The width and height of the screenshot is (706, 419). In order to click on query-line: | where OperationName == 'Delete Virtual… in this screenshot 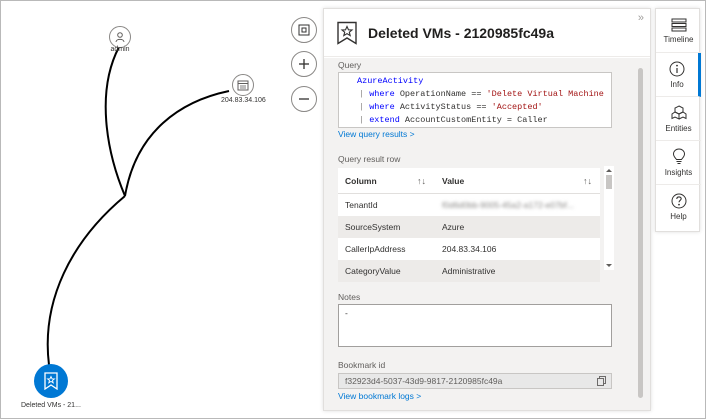, I will do `click(475, 94)`.